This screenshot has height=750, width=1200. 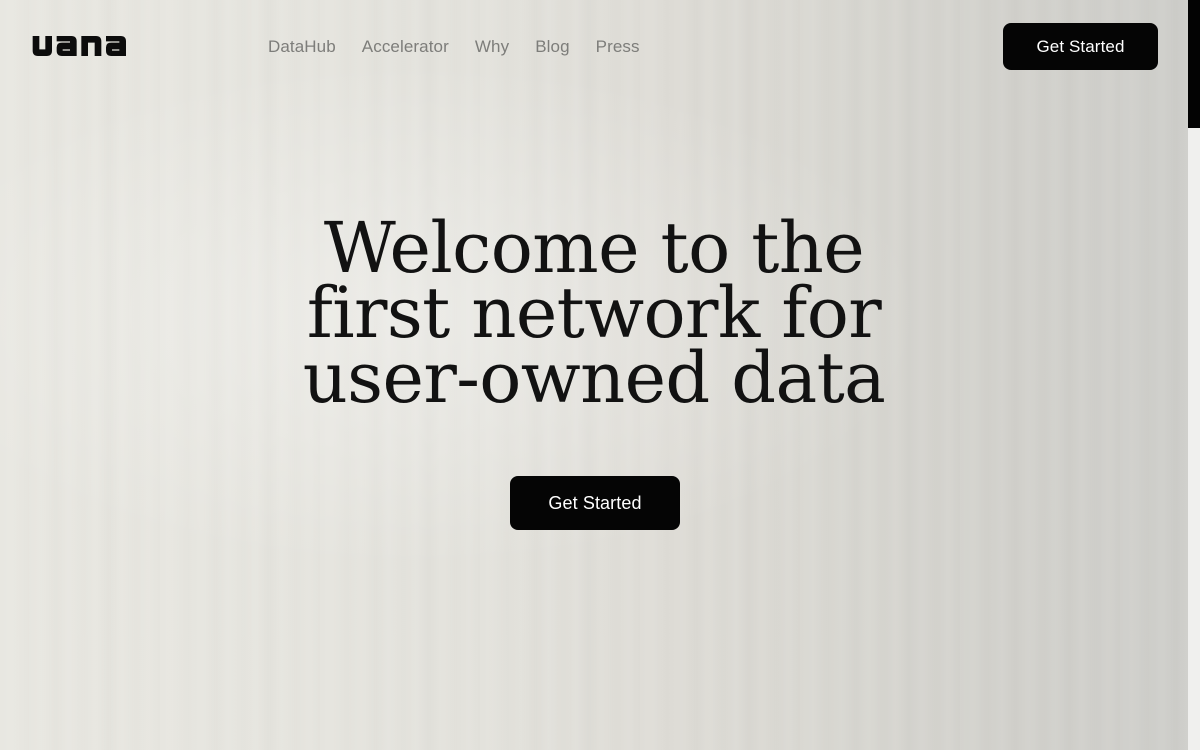 What do you see at coordinates (594, 378) in the screenshot?
I see `page-title-line-3: user-owned data` at bounding box center [594, 378].